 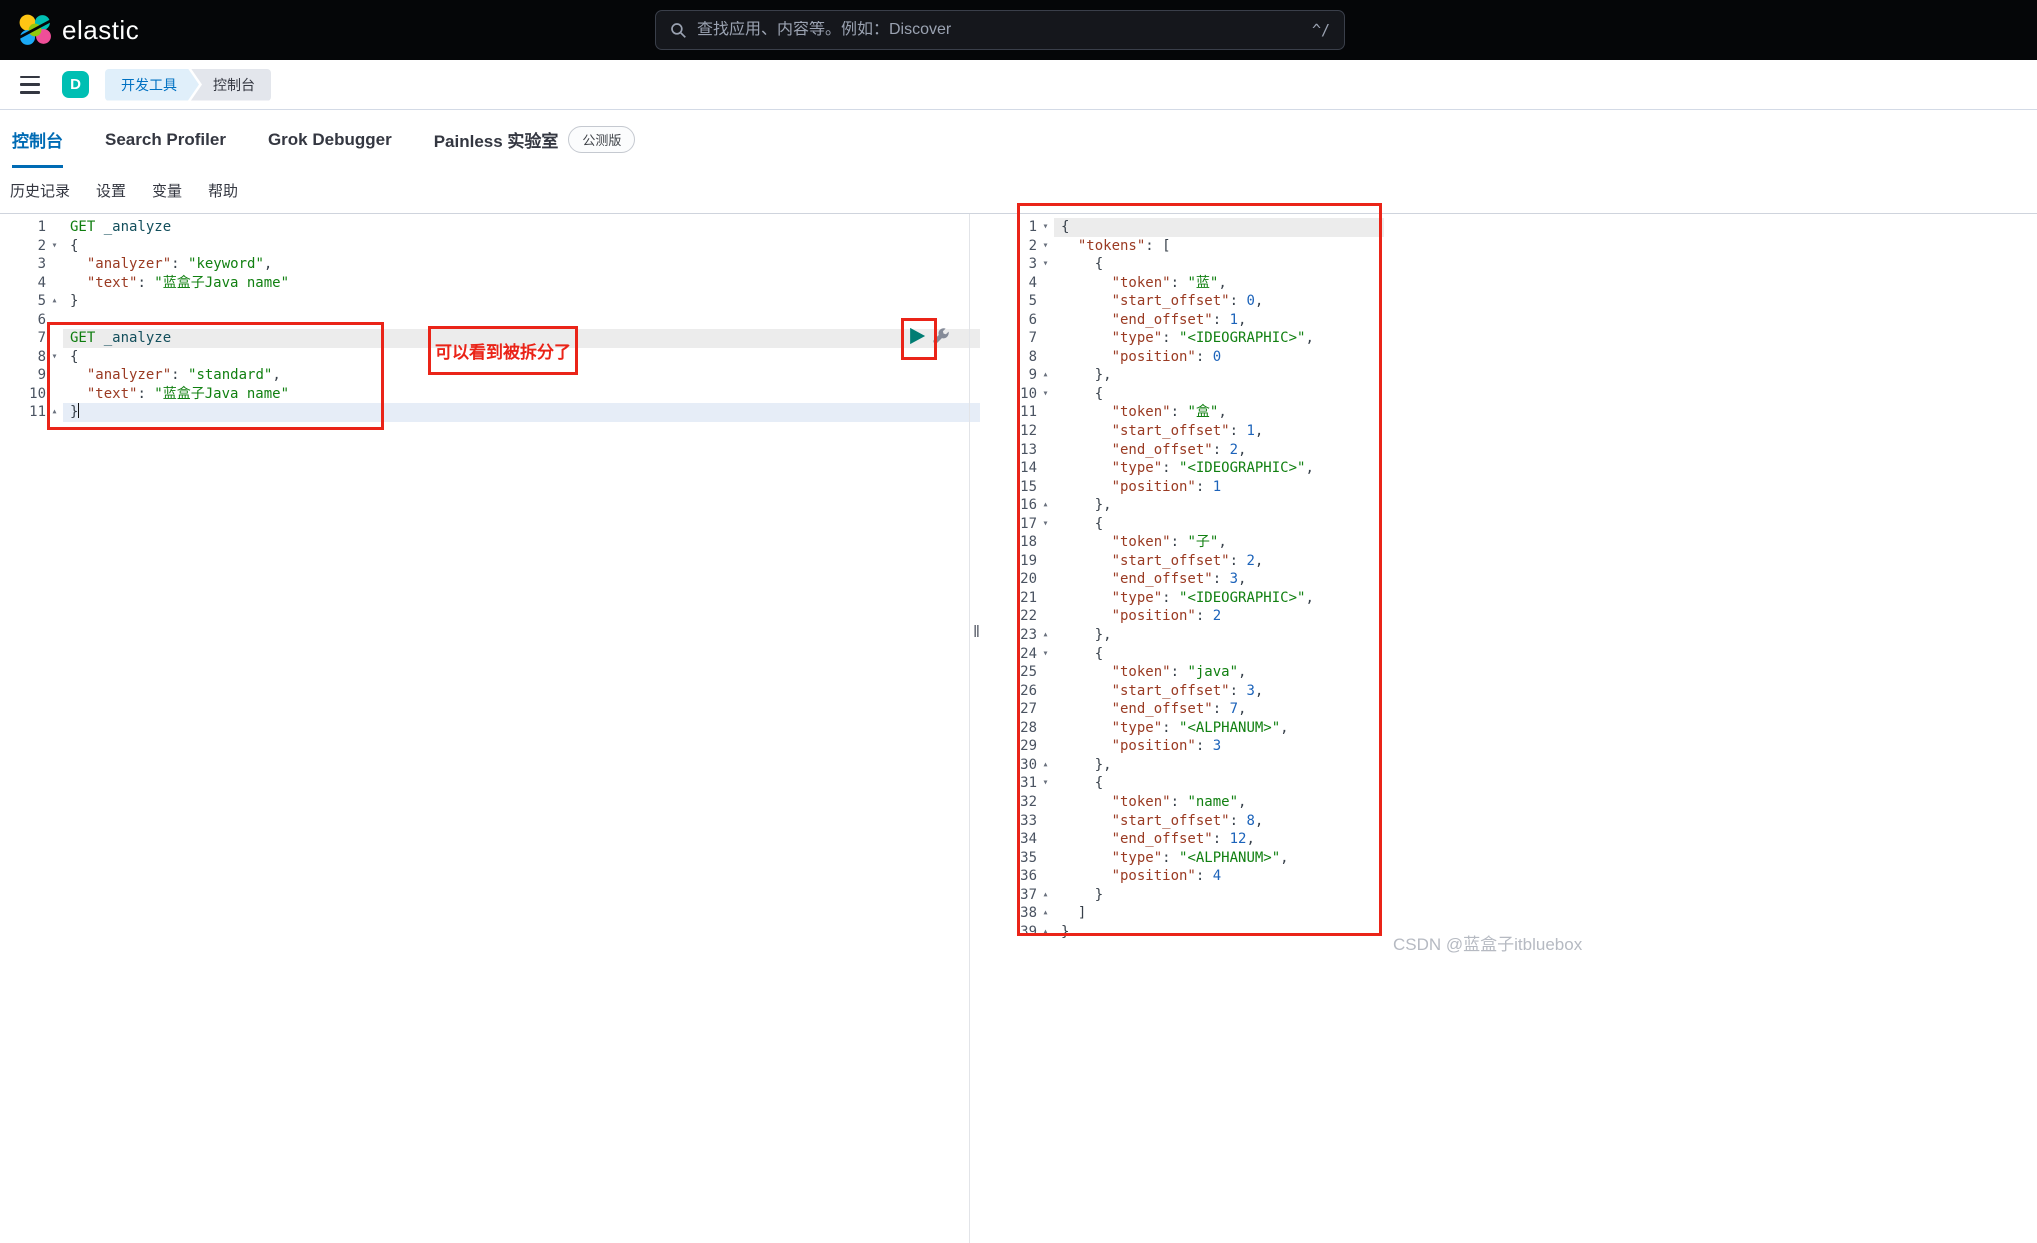 What do you see at coordinates (917, 336) in the screenshot?
I see `send-request-button` at bounding box center [917, 336].